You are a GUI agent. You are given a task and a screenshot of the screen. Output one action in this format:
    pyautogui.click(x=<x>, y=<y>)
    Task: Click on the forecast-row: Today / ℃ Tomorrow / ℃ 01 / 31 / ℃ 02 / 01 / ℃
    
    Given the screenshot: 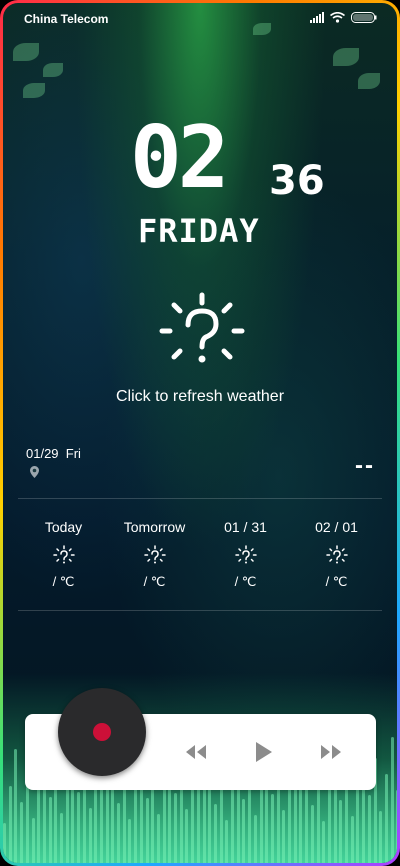 What is the action you would take?
    pyautogui.click(x=200, y=554)
    